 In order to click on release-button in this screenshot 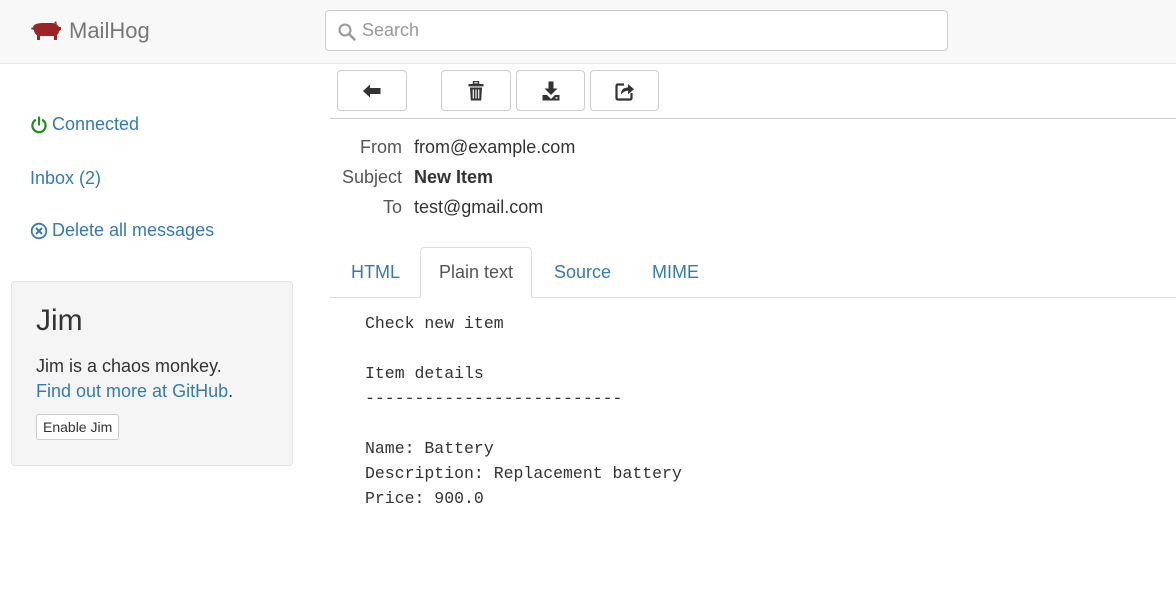, I will do `click(624, 90)`.